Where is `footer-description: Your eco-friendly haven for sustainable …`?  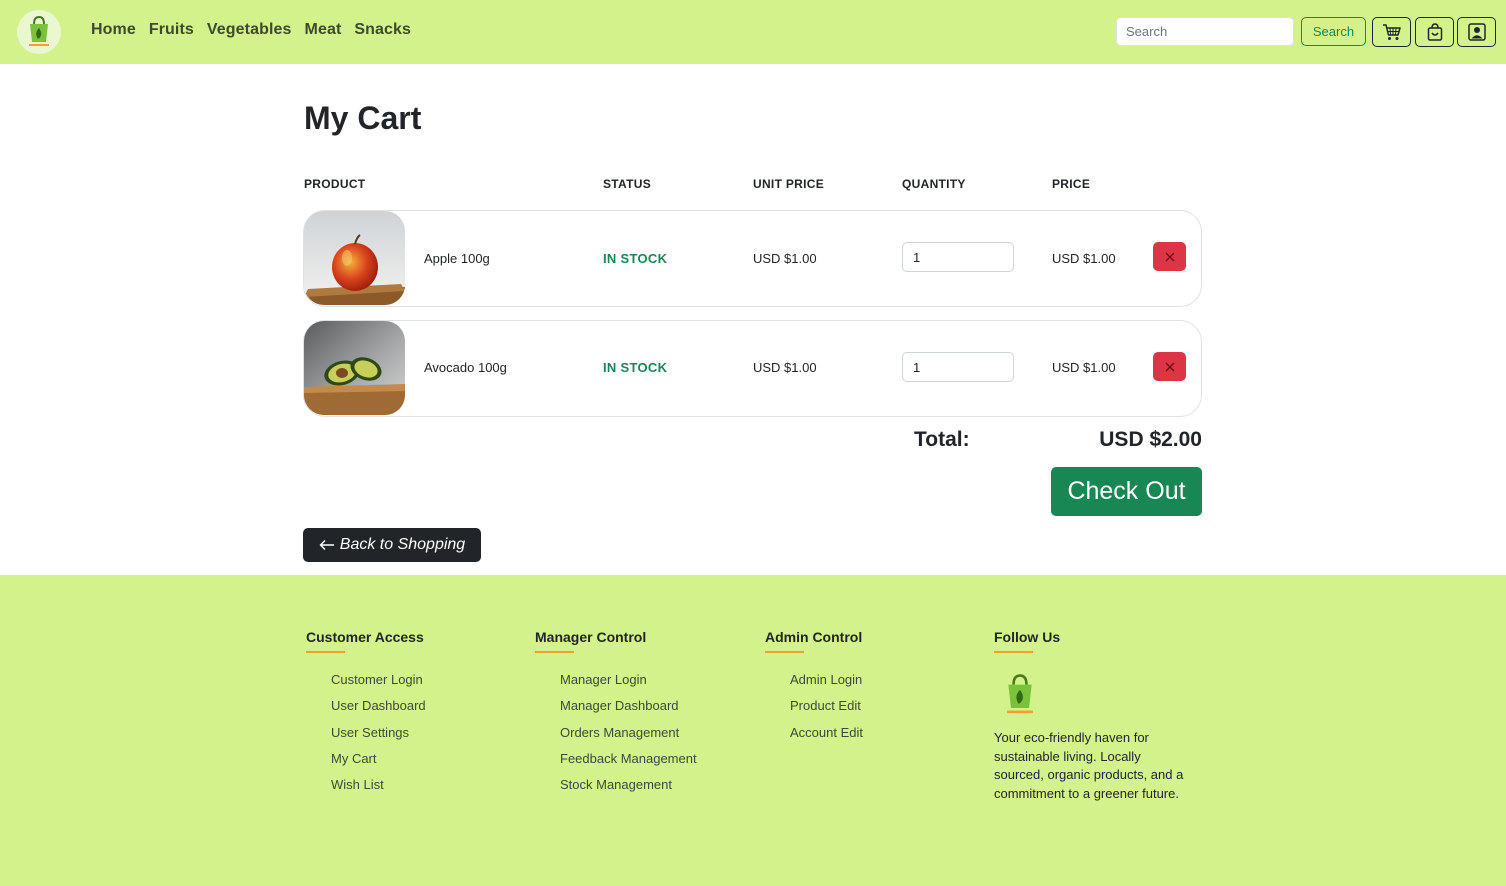 footer-description: Your eco-friendly haven for sustainable … is located at coordinates (1089, 765).